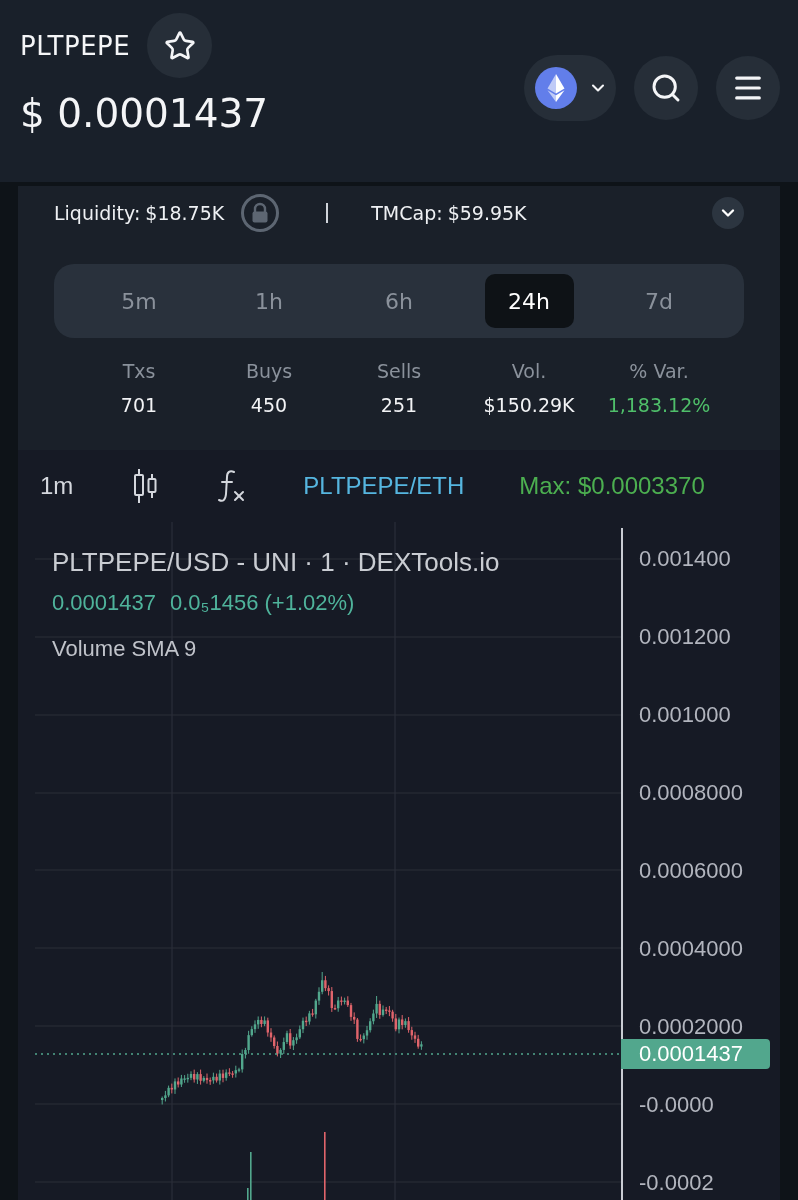 This screenshot has width=798, height=1200. What do you see at coordinates (659, 371) in the screenshot?
I see `stat-label: % Var.` at bounding box center [659, 371].